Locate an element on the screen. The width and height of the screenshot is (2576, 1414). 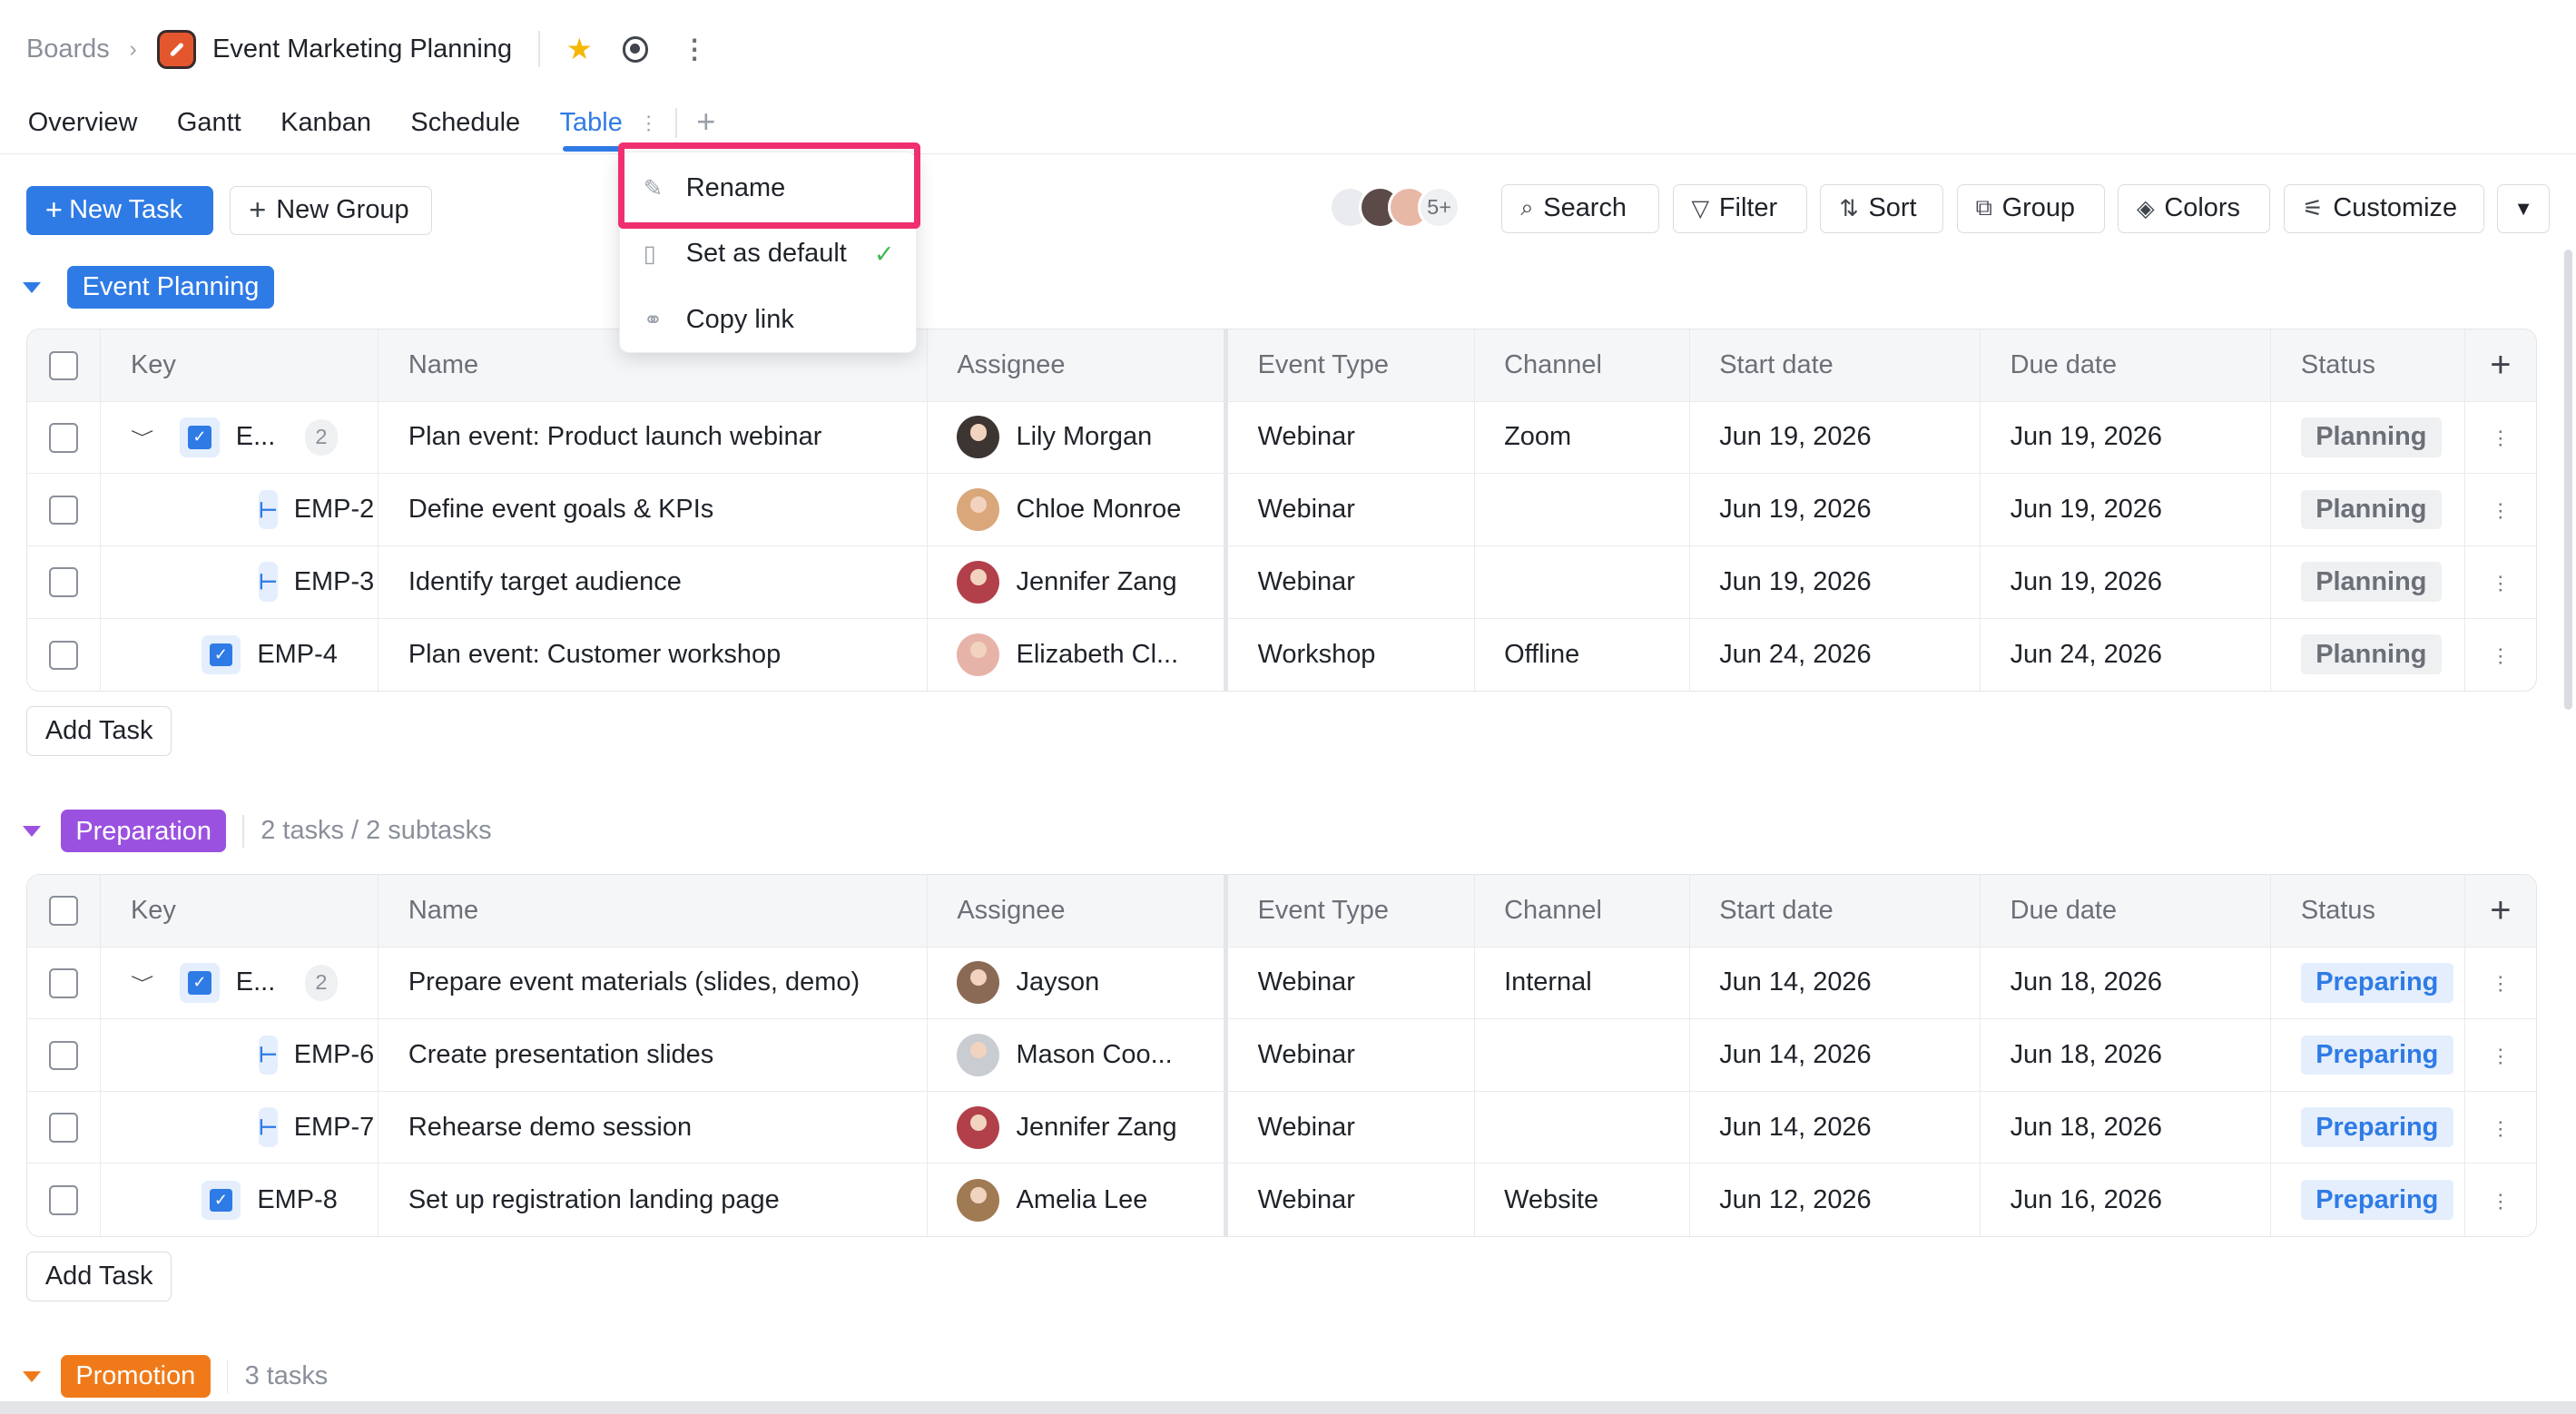
task-name: Set up registration landing page is located at coordinates (653, 1200).